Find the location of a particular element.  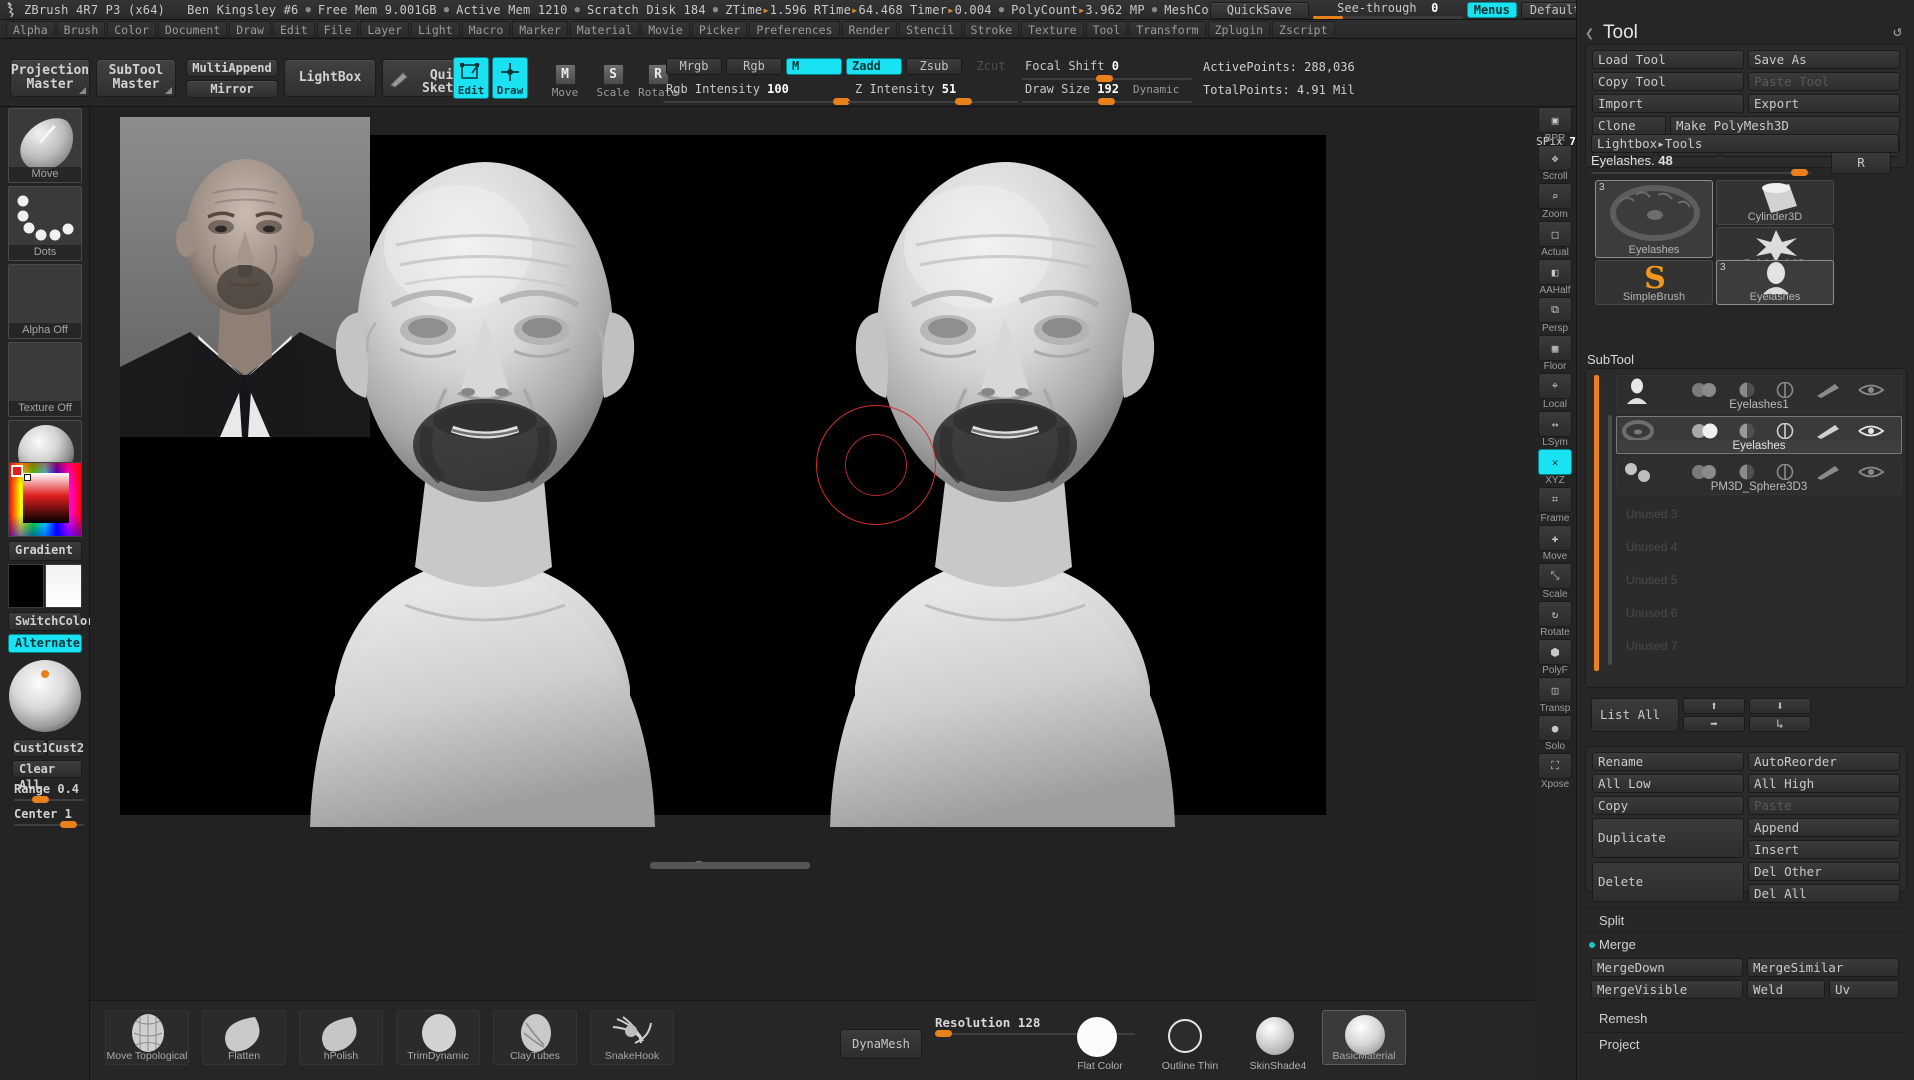

copy-tool-button: Copy Tool is located at coordinates (1668, 81).